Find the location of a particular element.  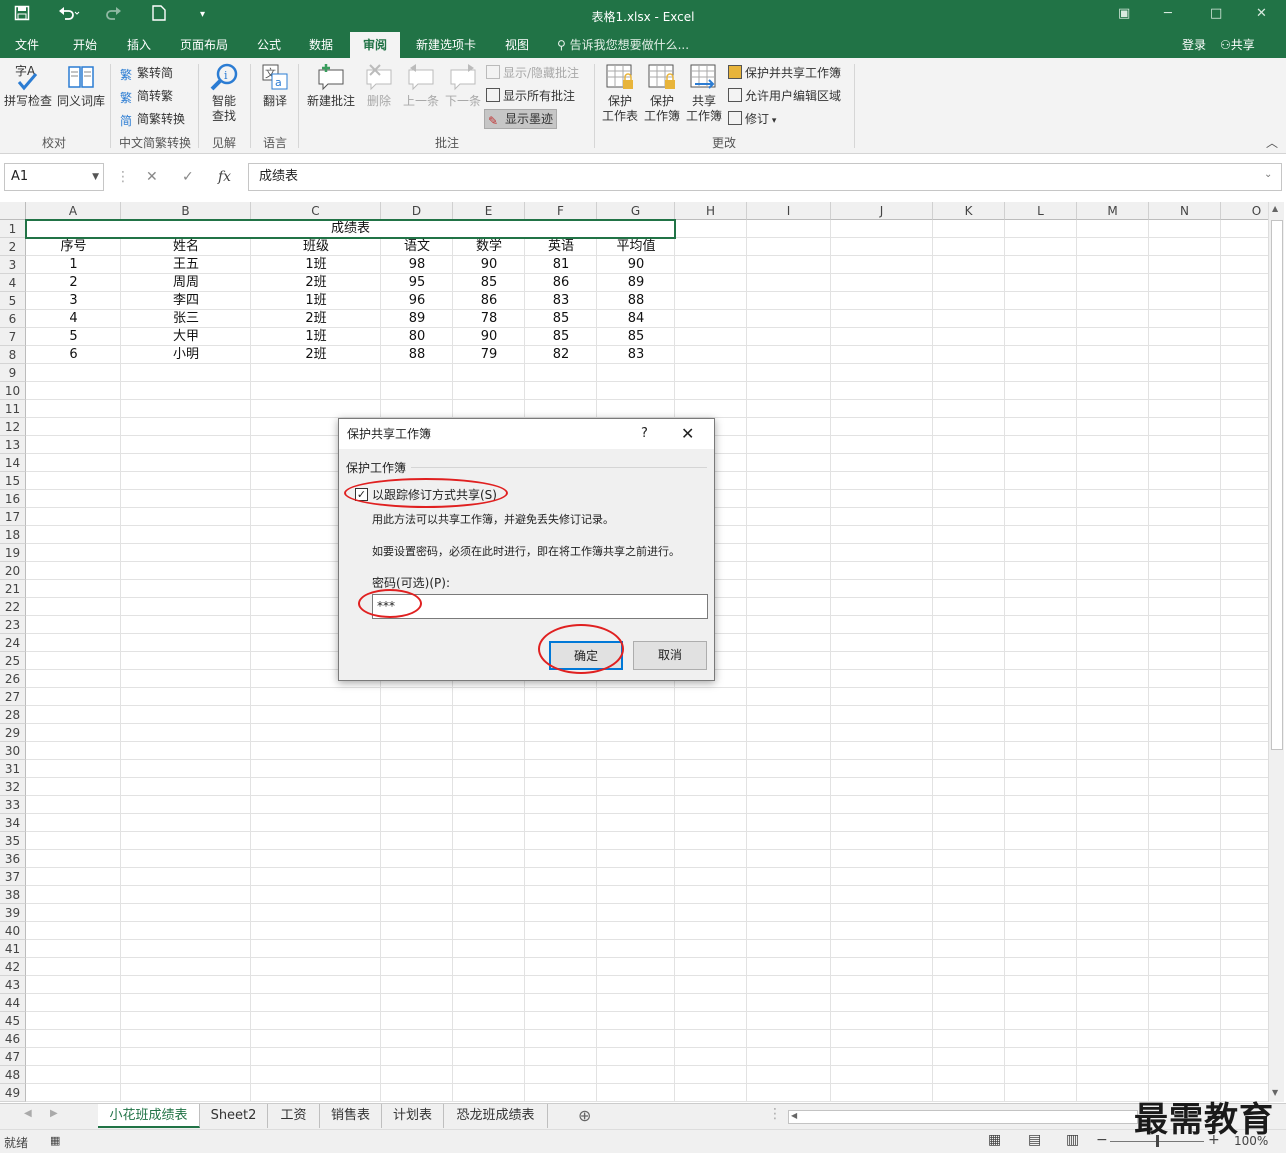

row-header: 24 is located at coordinates (13, 643).